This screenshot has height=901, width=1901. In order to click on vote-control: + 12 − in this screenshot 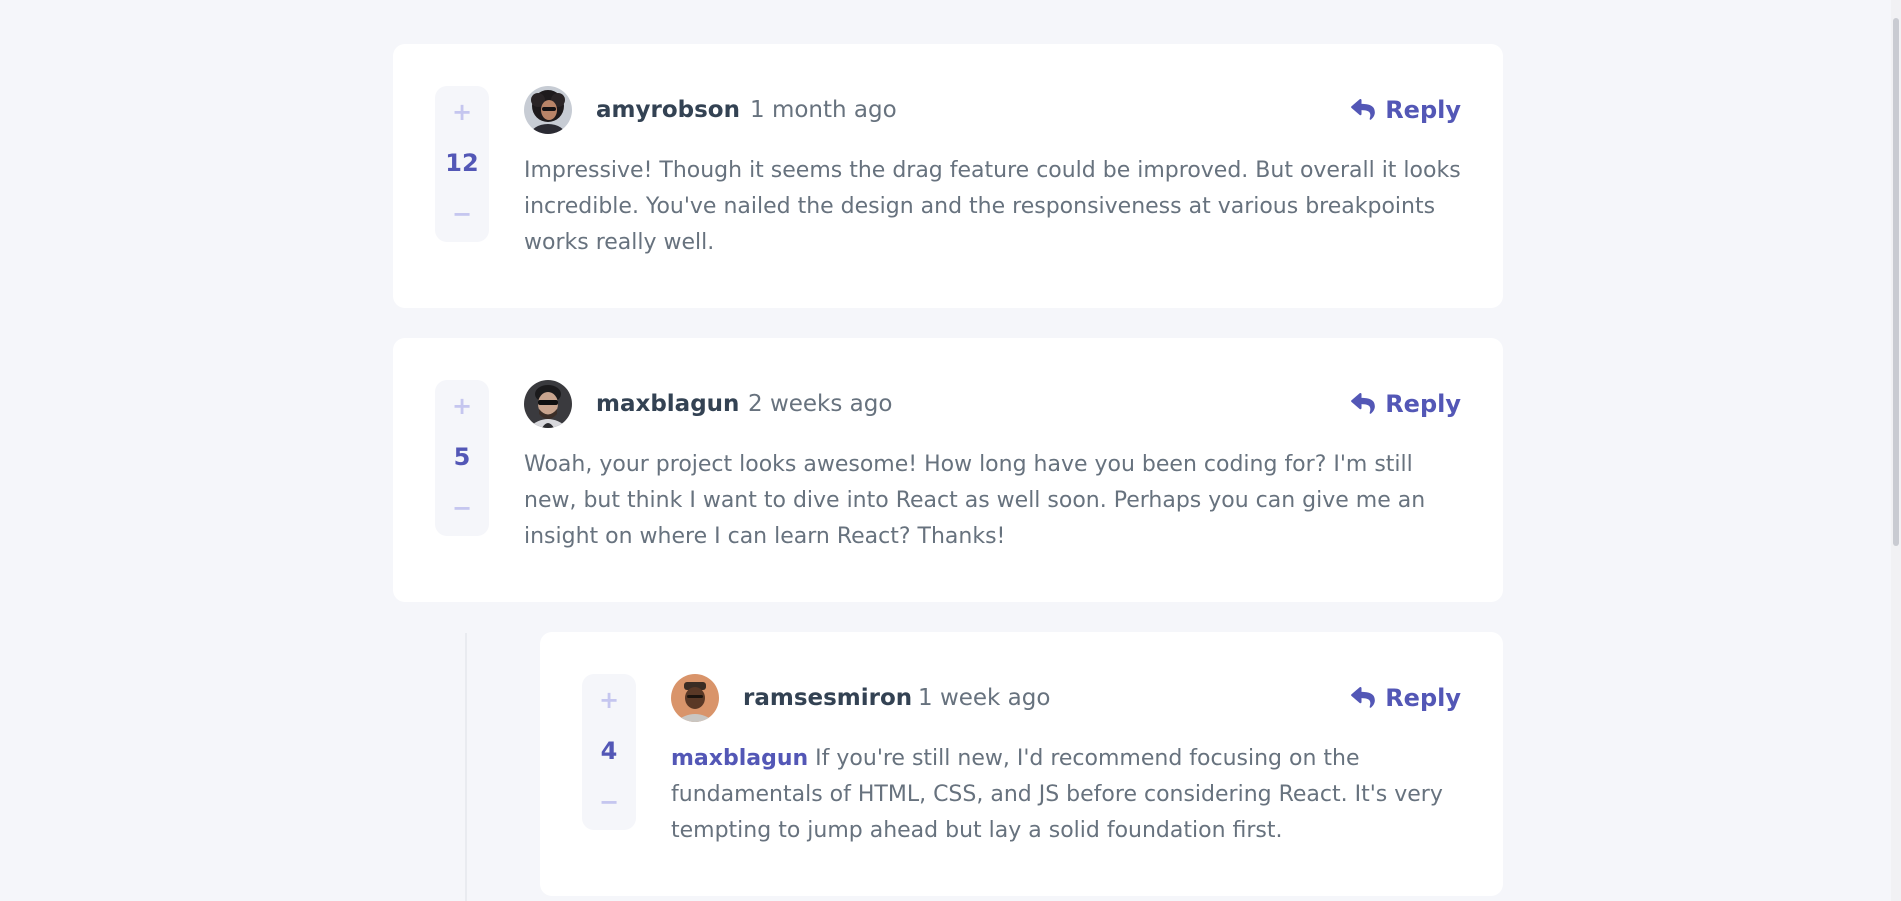, I will do `click(462, 164)`.